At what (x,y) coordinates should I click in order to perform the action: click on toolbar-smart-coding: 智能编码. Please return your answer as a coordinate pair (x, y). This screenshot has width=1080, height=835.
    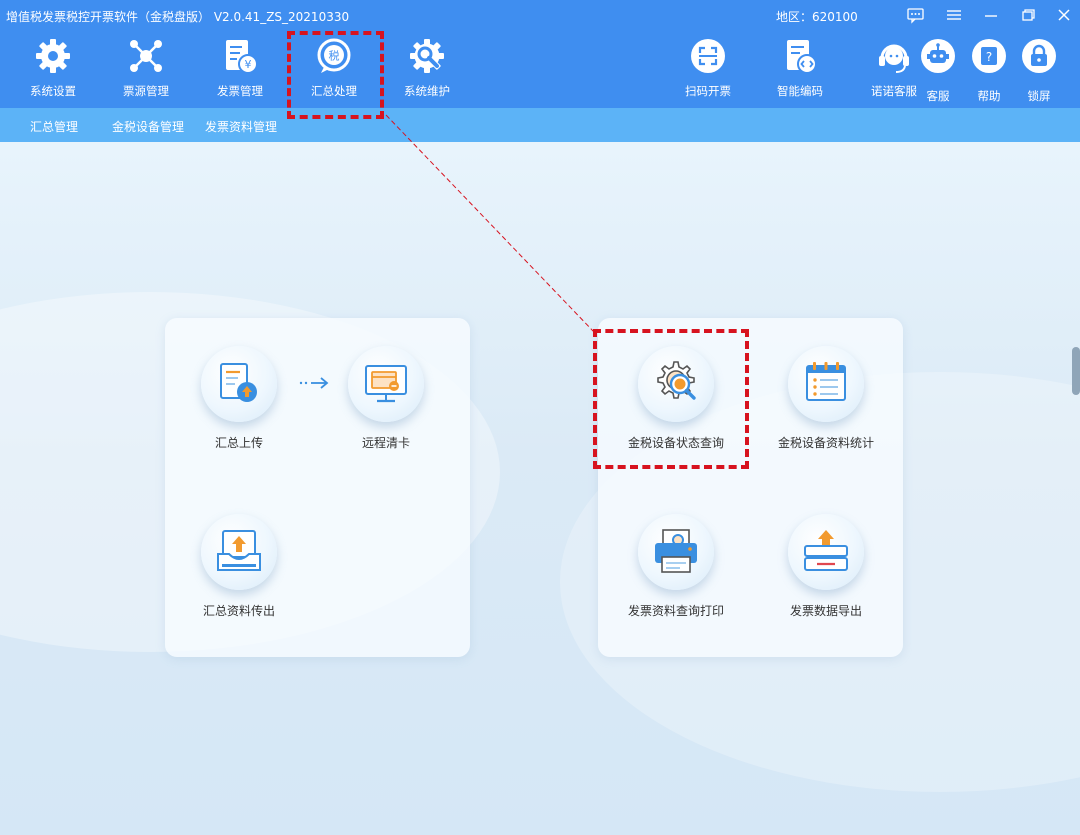
    Looking at the image, I should click on (800, 69).